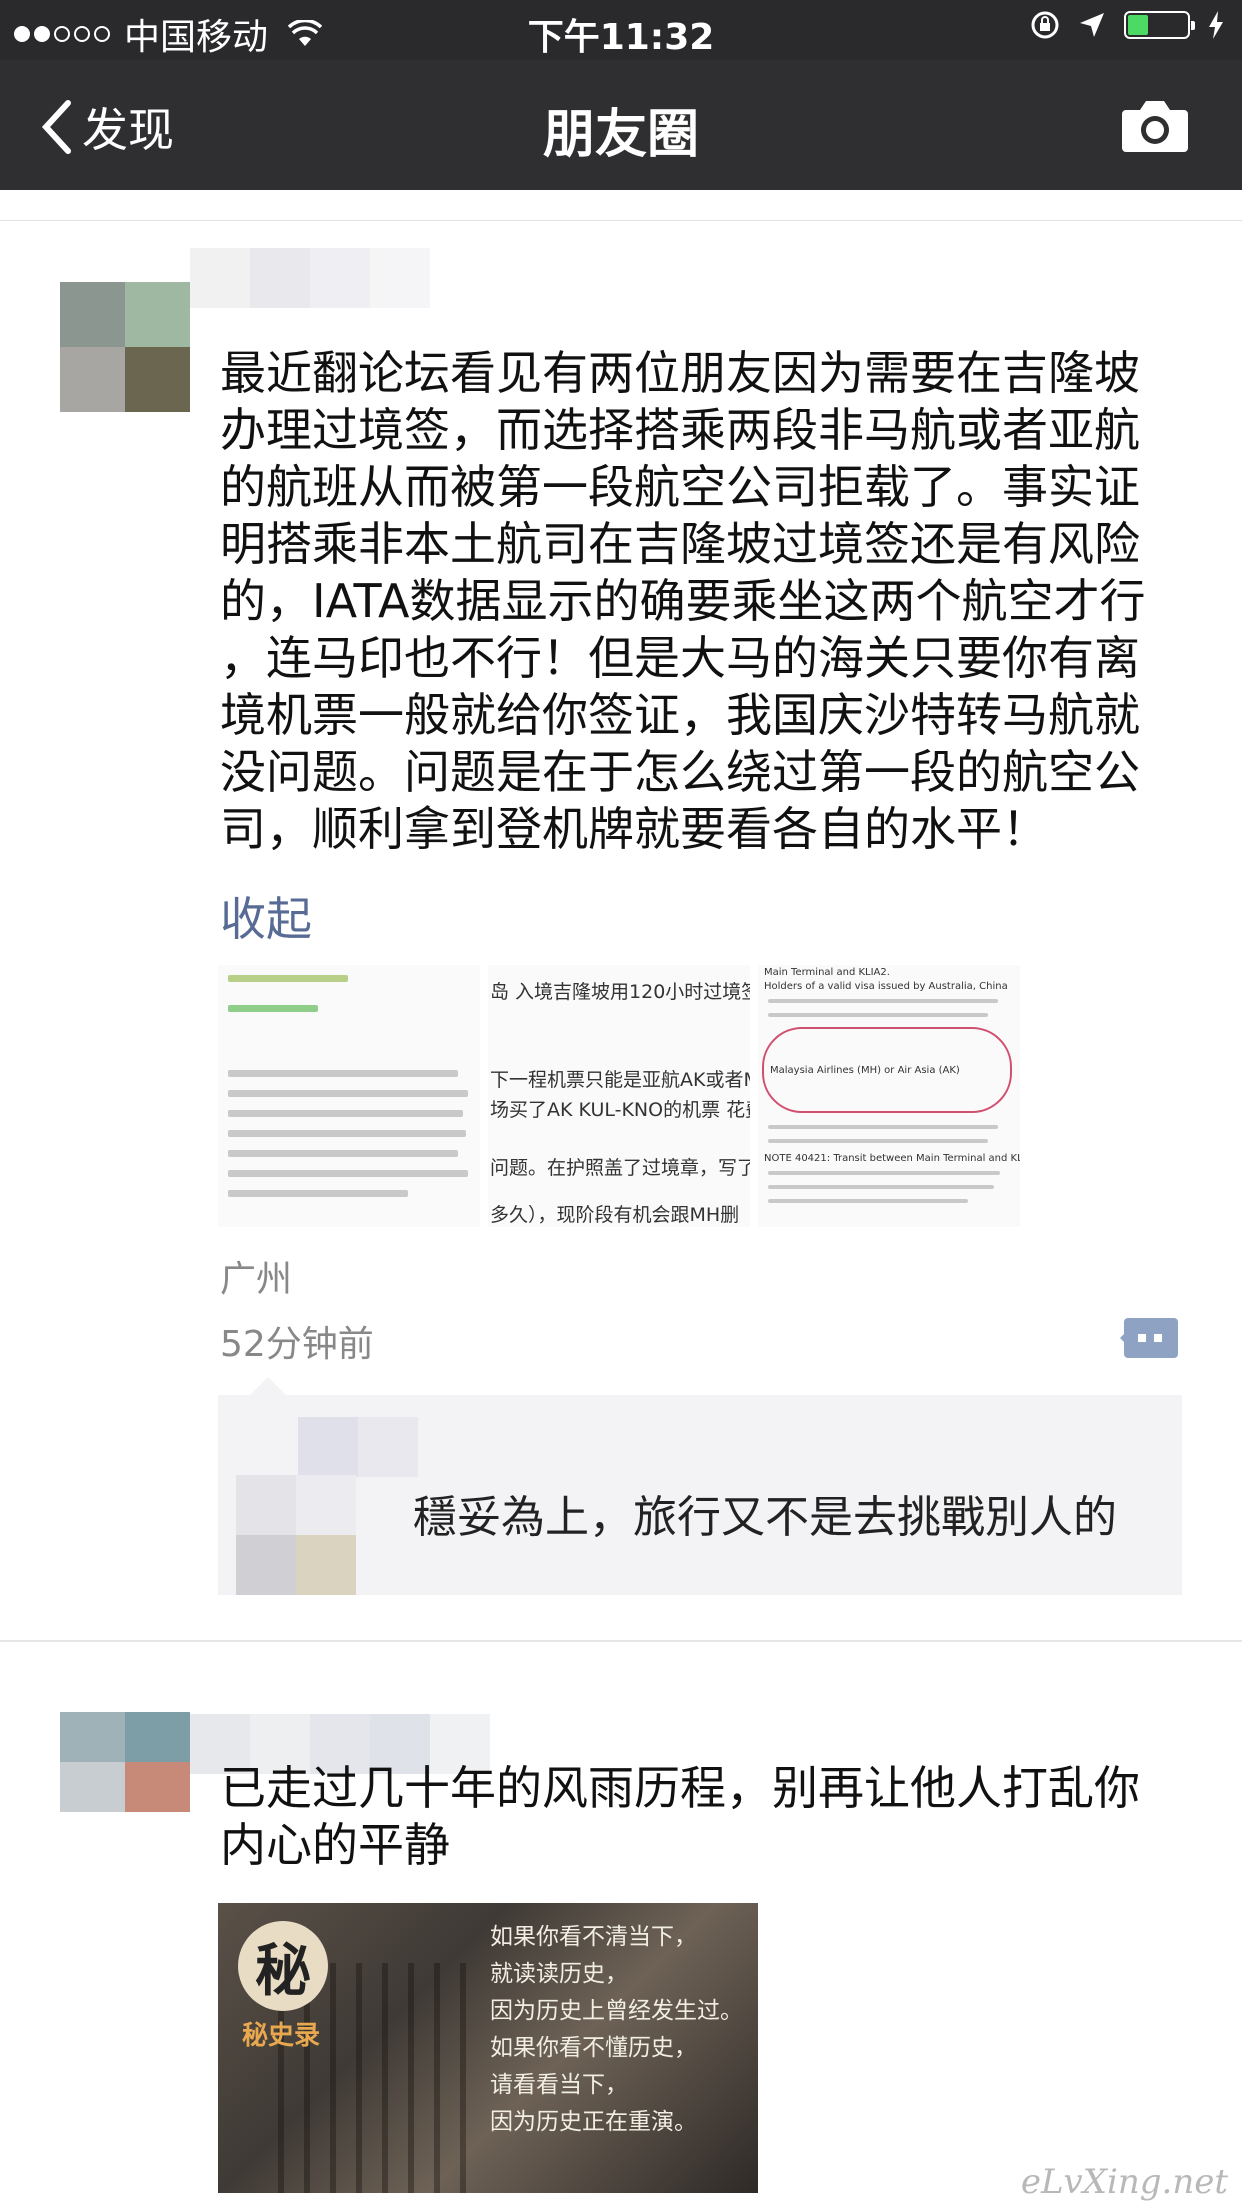 This screenshot has height=2208, width=1242. I want to click on poem-line: 如果你看不懂历史，, so click(593, 2048).